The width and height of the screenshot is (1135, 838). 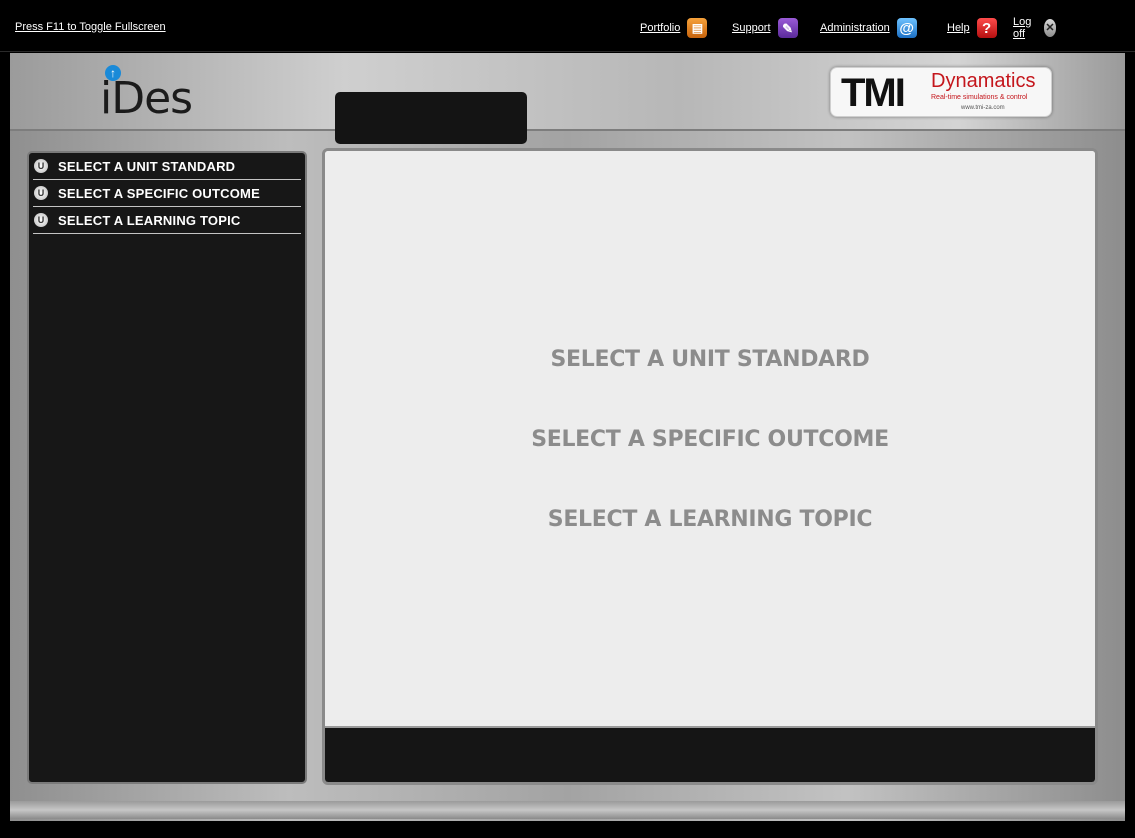 I want to click on up-arrow-icon: ↑, so click(x=113, y=73).